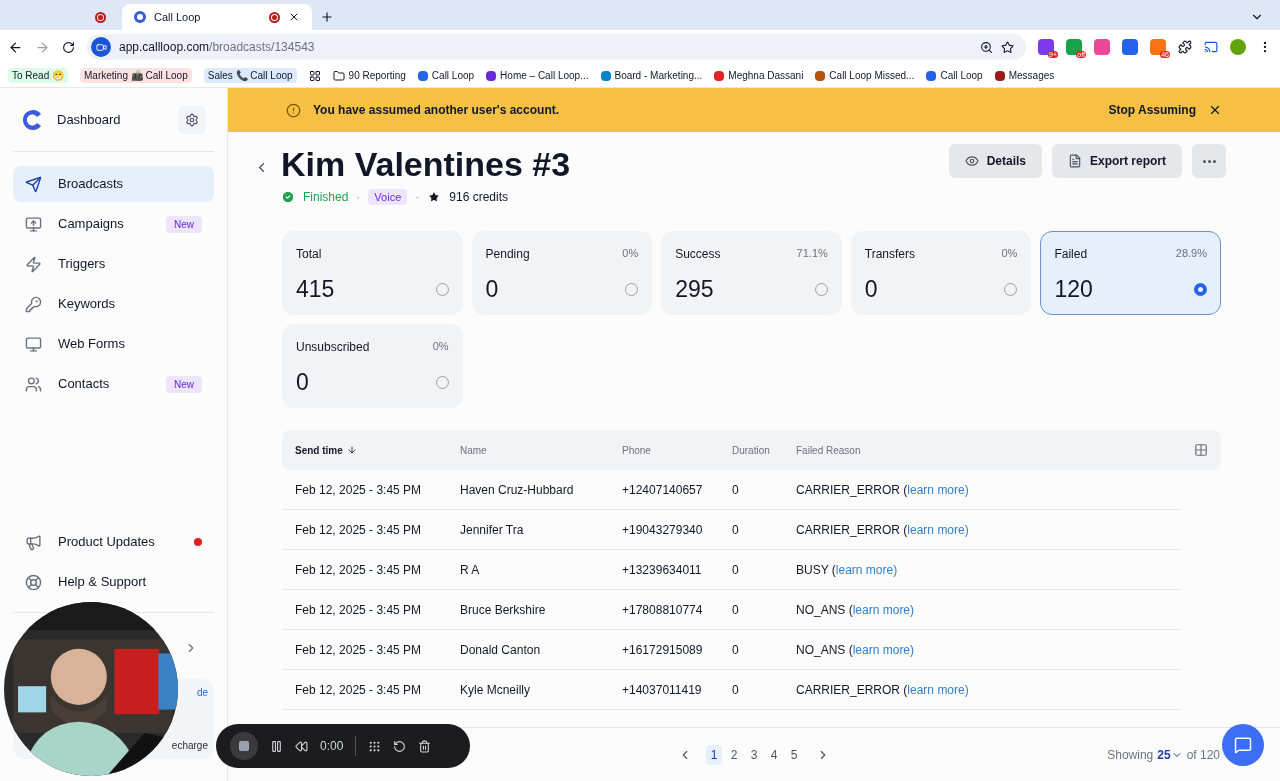 This screenshot has width=1280, height=781. I want to click on table-cell-text: Bruce Berkshire, so click(503, 610).